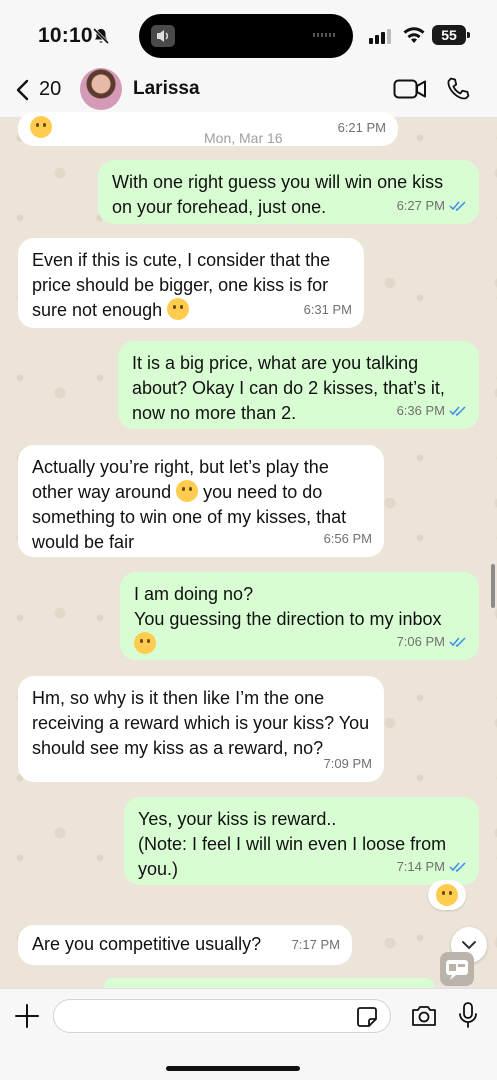 This screenshot has height=1080, width=497. I want to click on camera-icon, so click(424, 1016).